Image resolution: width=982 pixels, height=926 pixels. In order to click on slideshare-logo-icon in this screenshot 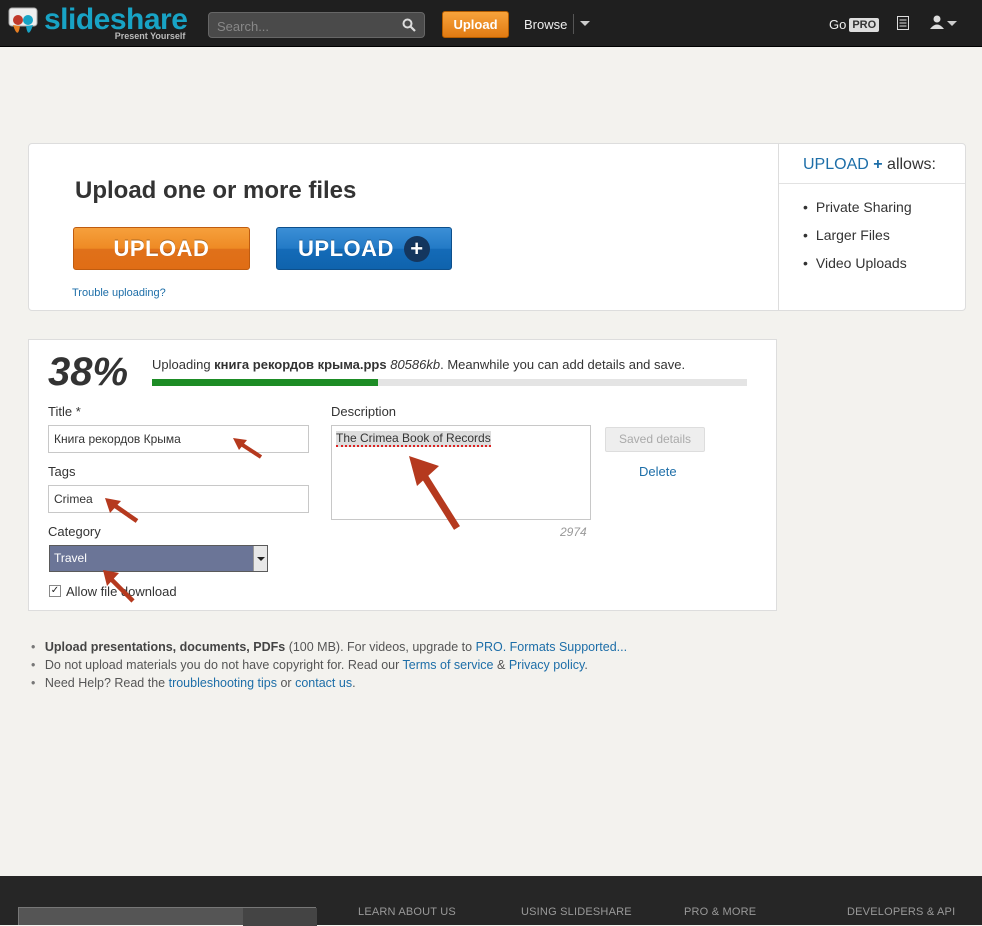, I will do `click(23, 23)`.